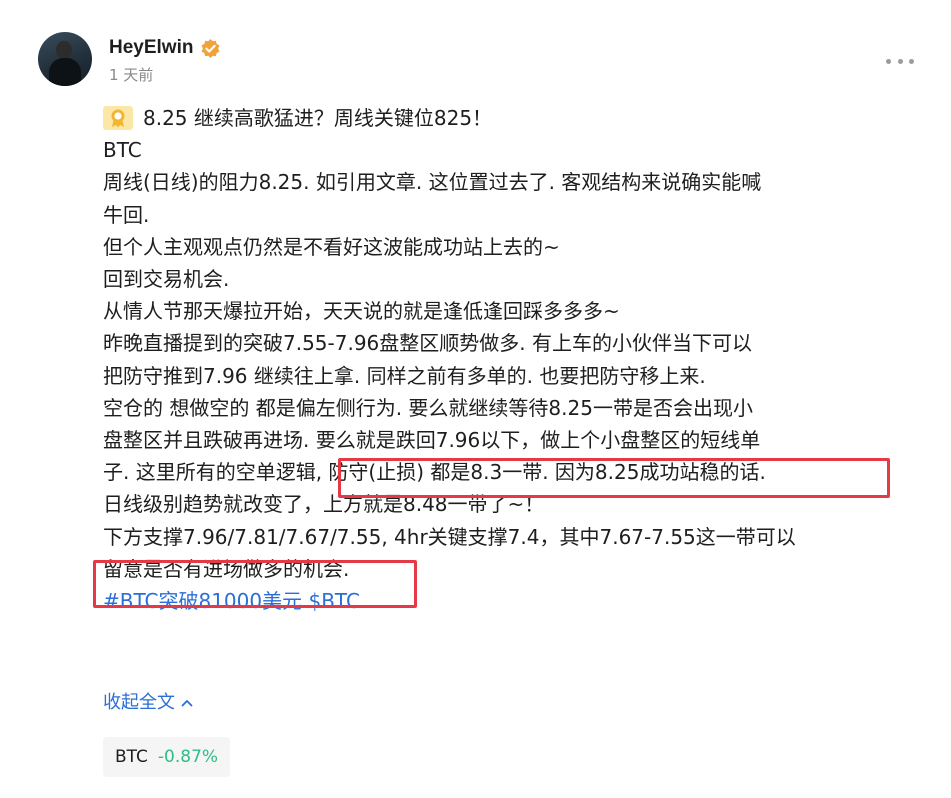 The image size is (951, 798). What do you see at coordinates (187, 703) in the screenshot?
I see `chevron-up-icon` at bounding box center [187, 703].